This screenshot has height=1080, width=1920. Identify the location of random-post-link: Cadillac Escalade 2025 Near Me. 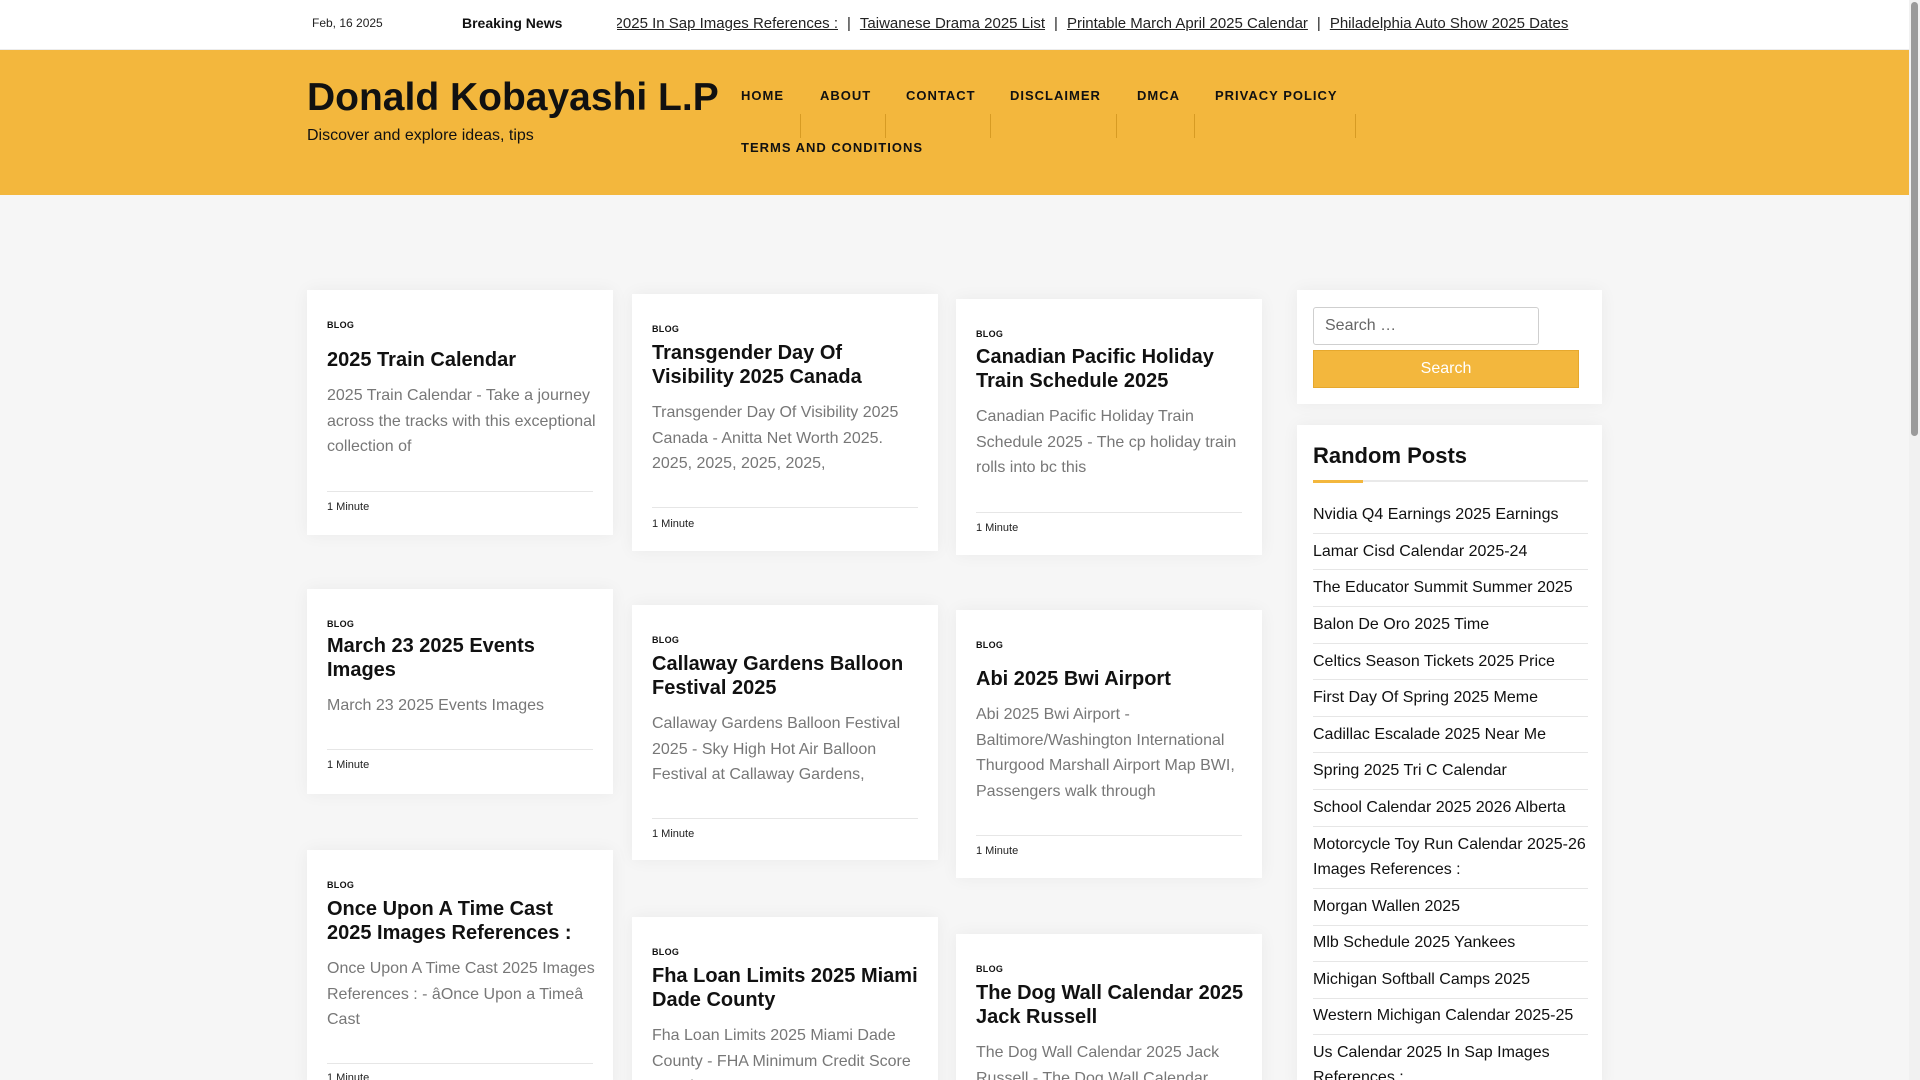
(1450, 734).